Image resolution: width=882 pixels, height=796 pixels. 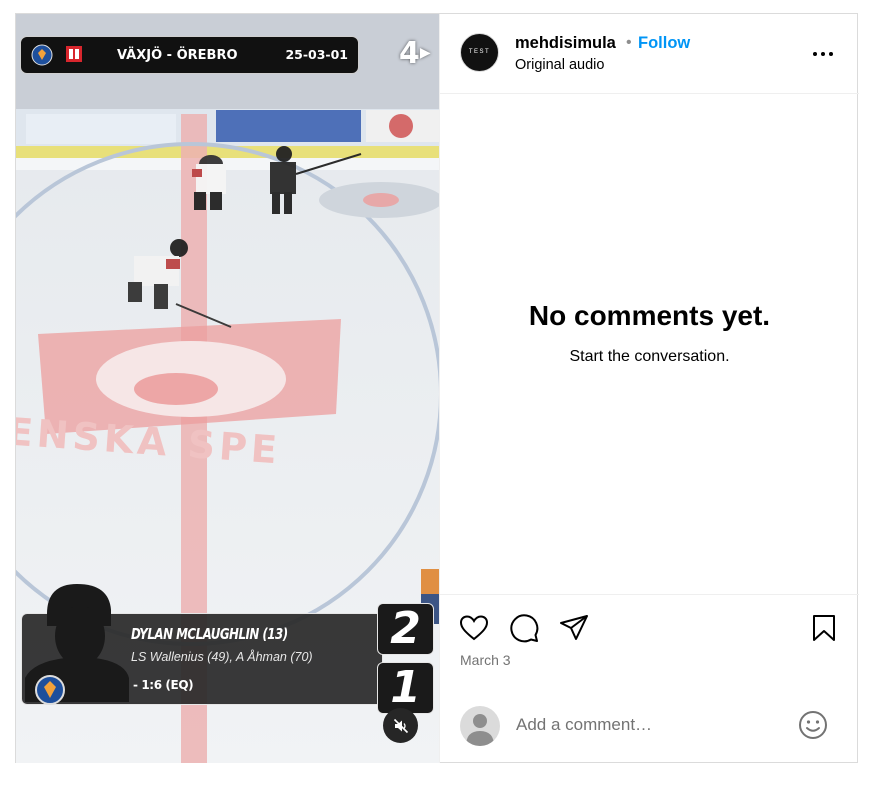 I want to click on speaker-muted-icon, so click(x=400, y=725).